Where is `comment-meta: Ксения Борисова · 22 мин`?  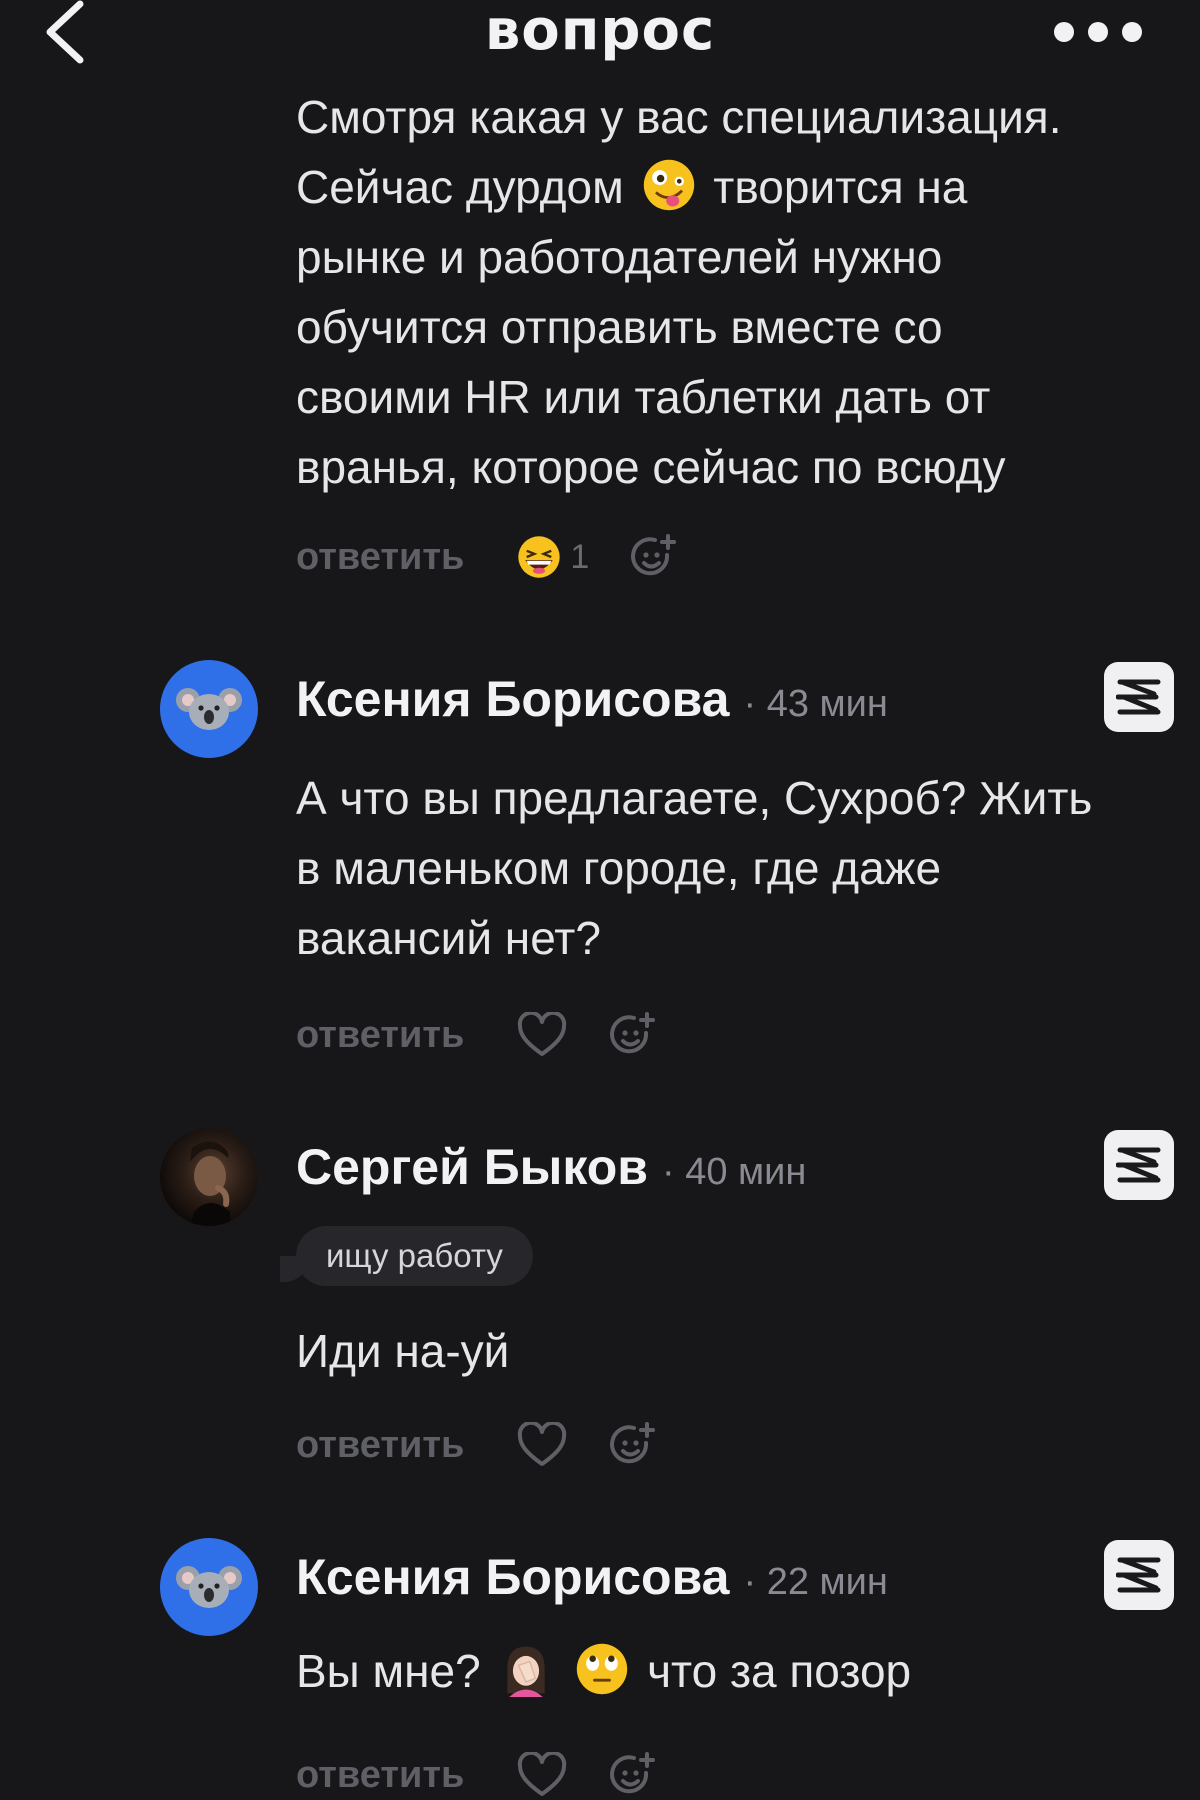 comment-meta: Ксения Борисова · 22 мин is located at coordinates (592, 1577).